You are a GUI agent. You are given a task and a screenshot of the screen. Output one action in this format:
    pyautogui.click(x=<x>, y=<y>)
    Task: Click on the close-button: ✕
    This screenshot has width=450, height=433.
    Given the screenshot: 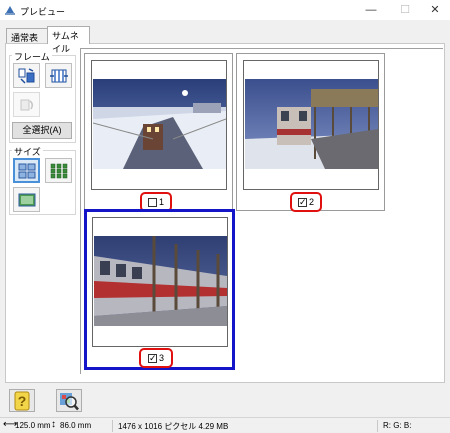 What is the action you would take?
    pyautogui.click(x=435, y=10)
    